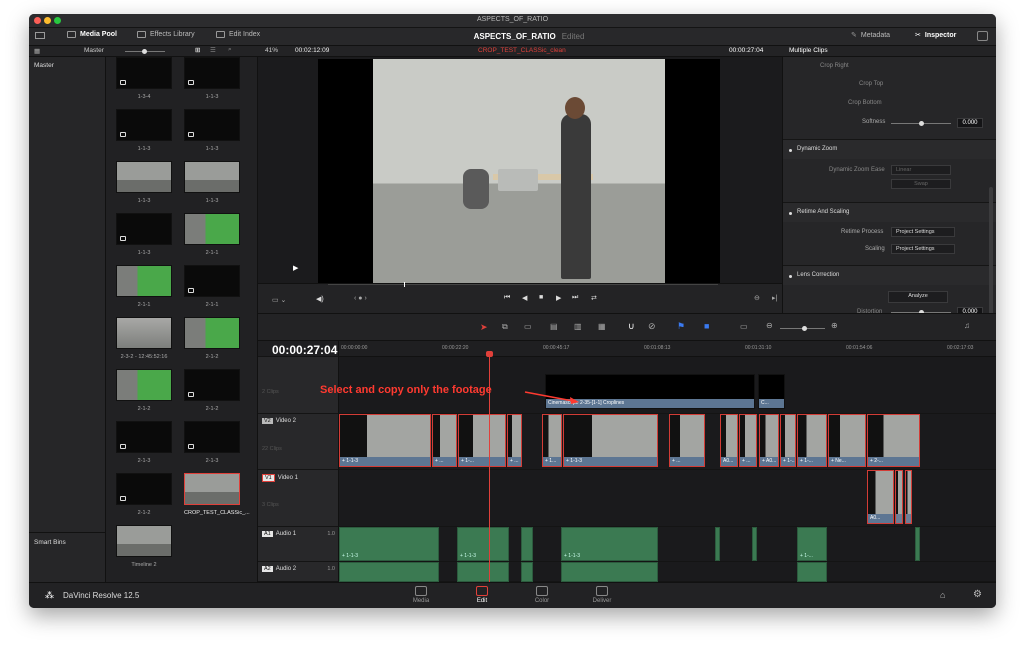 The width and height of the screenshot is (1024, 648). I want to click on page-edit: Edit, so click(482, 595).